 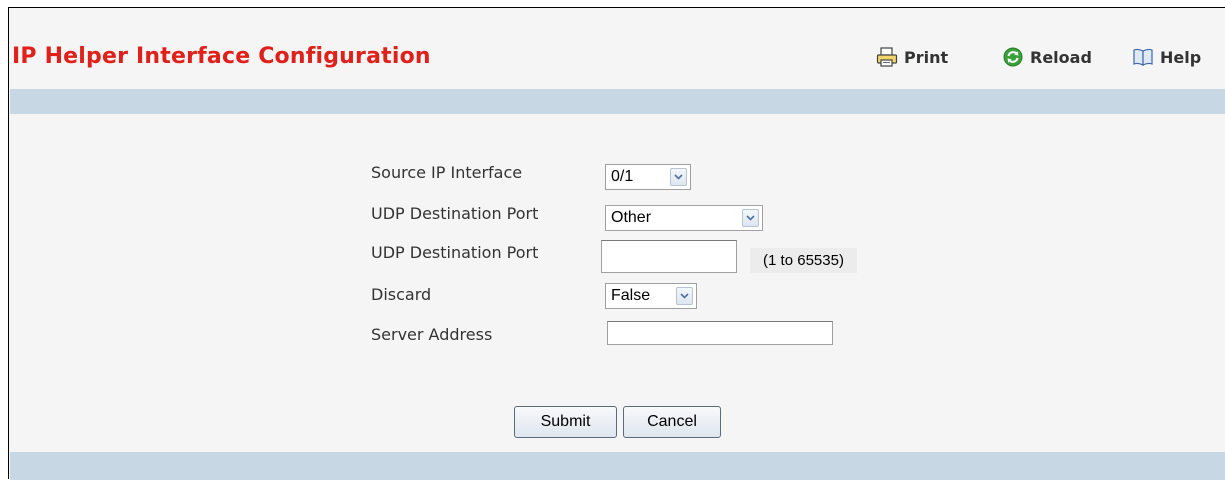 I want to click on reload-icon, so click(x=1013, y=57).